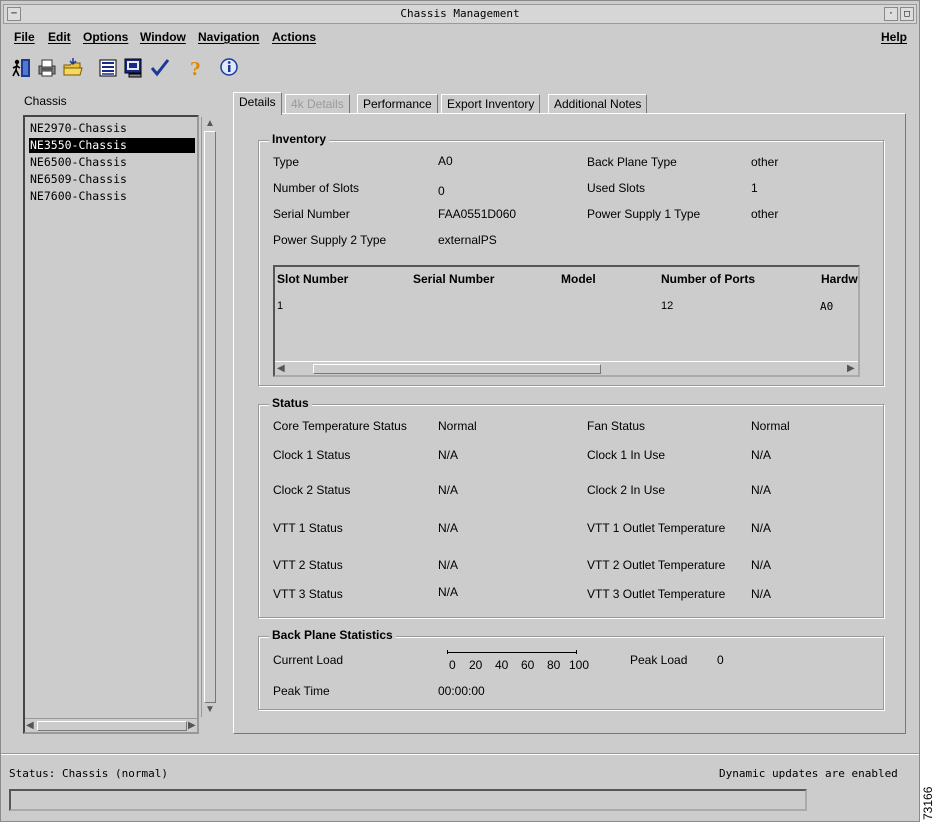 The width and height of the screenshot is (938, 822). I want to click on scale-tick-label: 20, so click(476, 665).